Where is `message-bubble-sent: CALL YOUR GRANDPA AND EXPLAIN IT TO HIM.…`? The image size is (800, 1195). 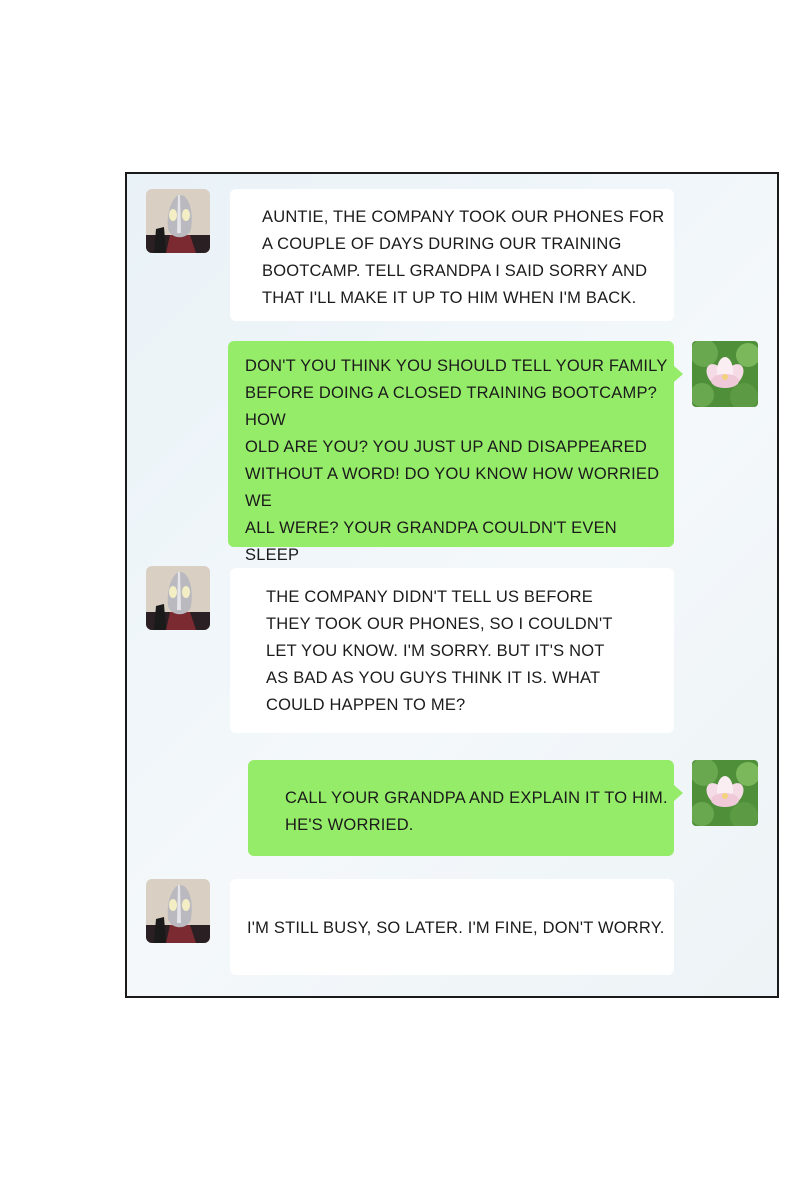 message-bubble-sent: CALL YOUR GRANDPA AND EXPLAIN IT TO HIM.… is located at coordinates (461, 808).